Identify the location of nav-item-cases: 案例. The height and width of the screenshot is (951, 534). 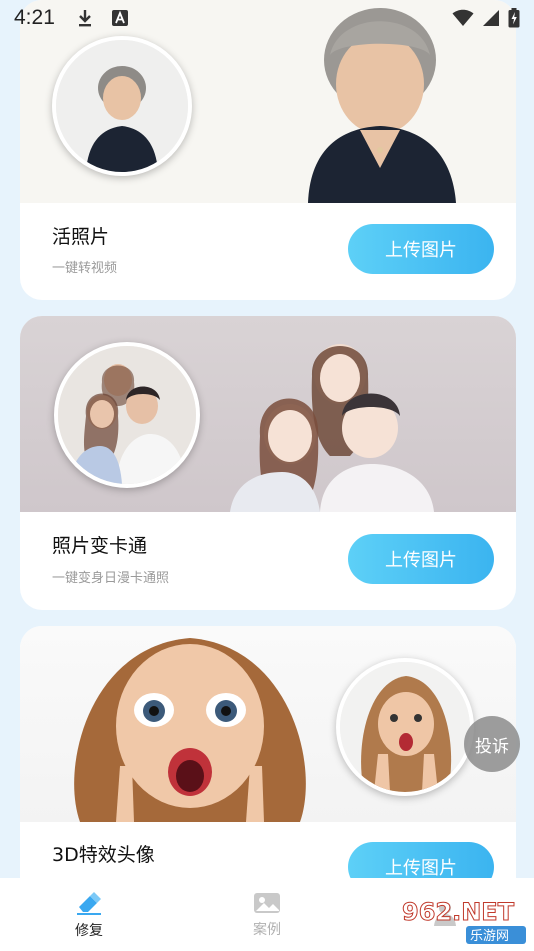
(267, 914).